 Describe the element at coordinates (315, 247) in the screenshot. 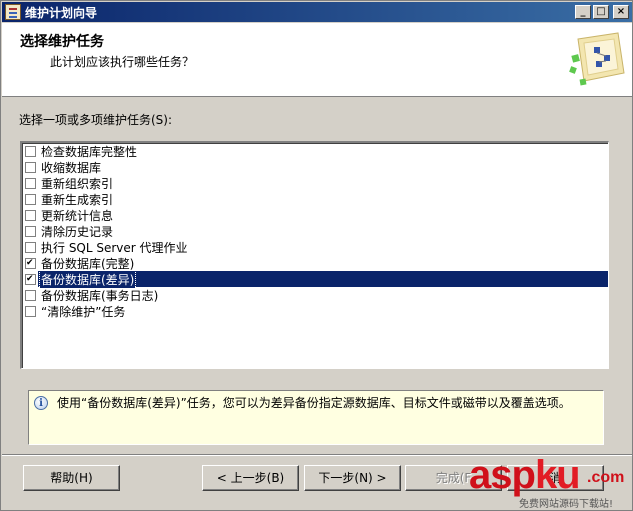

I see `task-list-item: 执行 SQL Server 代理作业` at that location.